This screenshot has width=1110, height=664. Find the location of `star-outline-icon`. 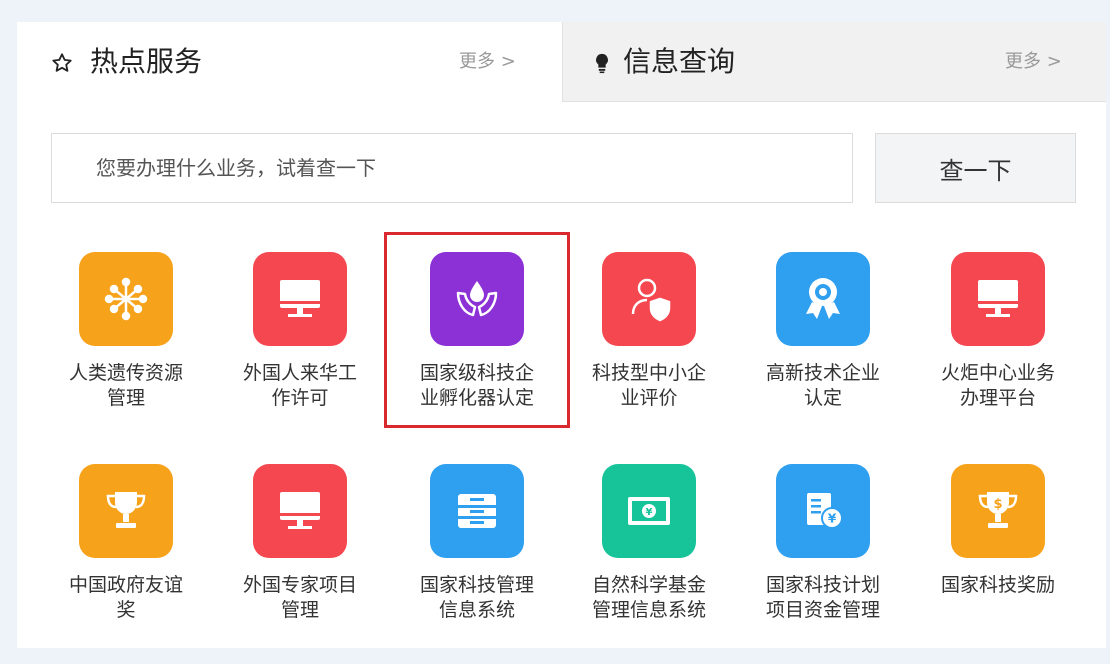

star-outline-icon is located at coordinates (62, 63).